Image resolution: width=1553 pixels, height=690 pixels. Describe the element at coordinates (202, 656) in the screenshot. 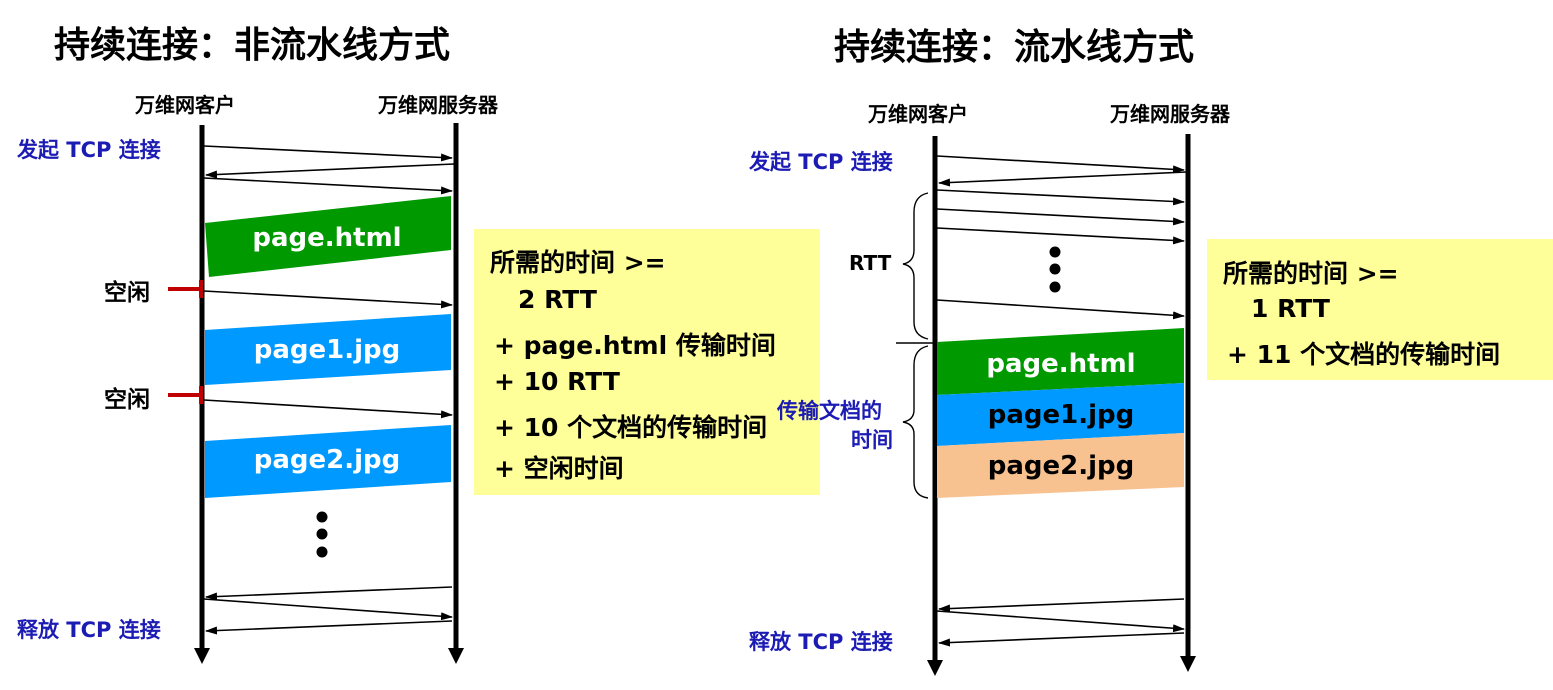

I see `left-client-timeline-arrow` at that location.